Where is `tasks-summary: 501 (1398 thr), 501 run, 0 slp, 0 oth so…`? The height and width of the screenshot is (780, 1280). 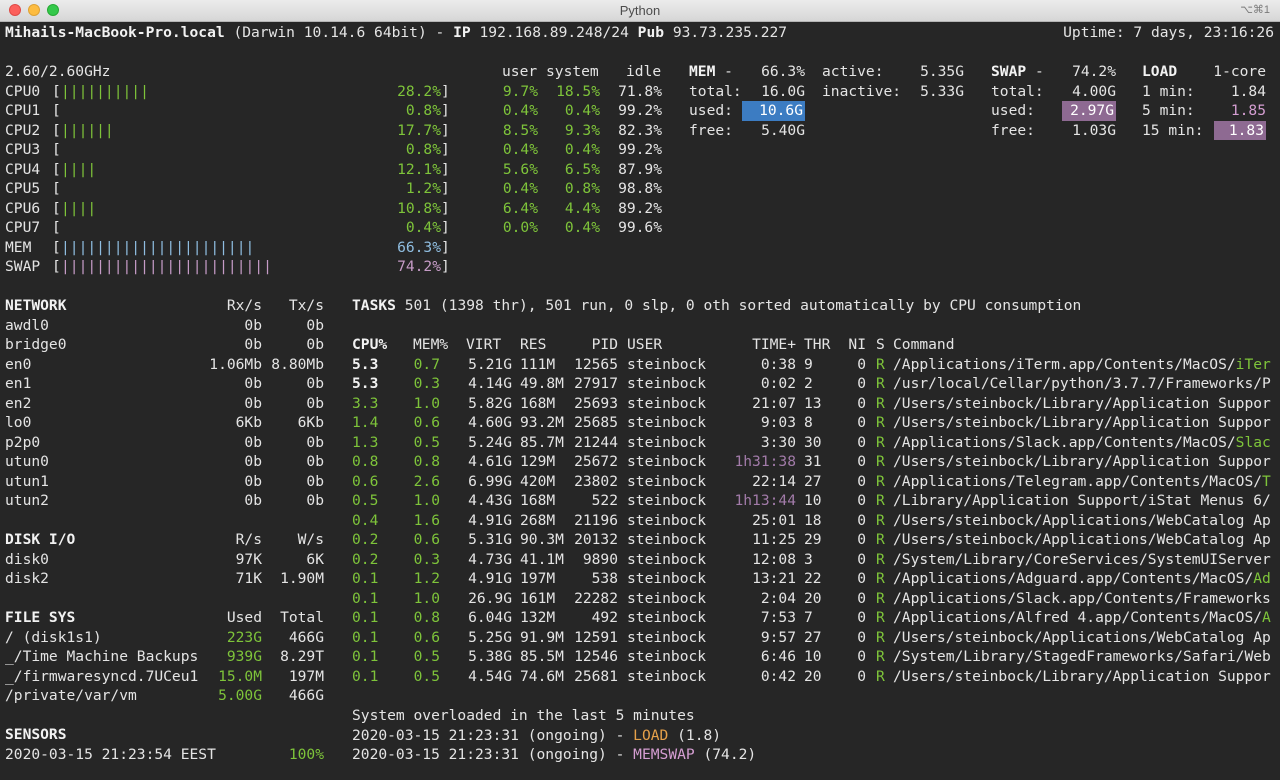
tasks-summary: 501 (1398 thr), 501 run, 0 slp, 0 oth so… is located at coordinates (743, 305).